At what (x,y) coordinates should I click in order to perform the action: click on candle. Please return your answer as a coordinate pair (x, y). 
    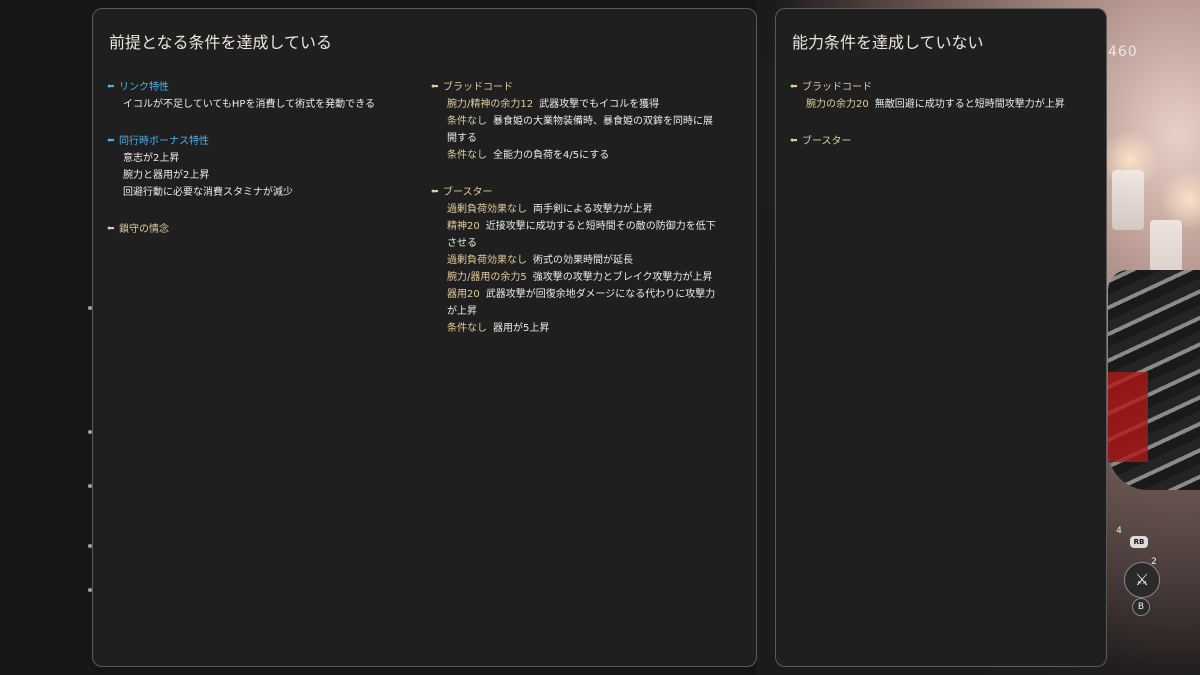
    Looking at the image, I should click on (1128, 200).